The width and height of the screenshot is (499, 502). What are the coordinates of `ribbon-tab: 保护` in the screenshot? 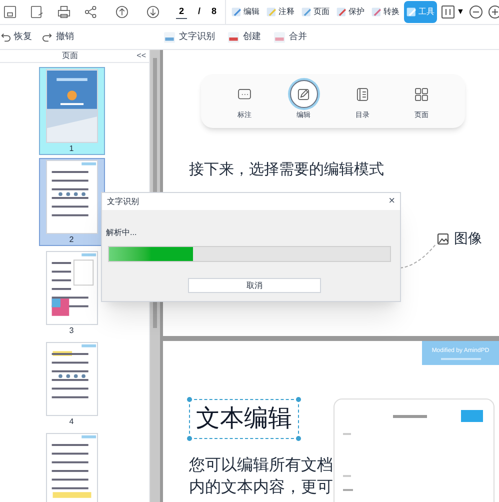 It's located at (350, 12).